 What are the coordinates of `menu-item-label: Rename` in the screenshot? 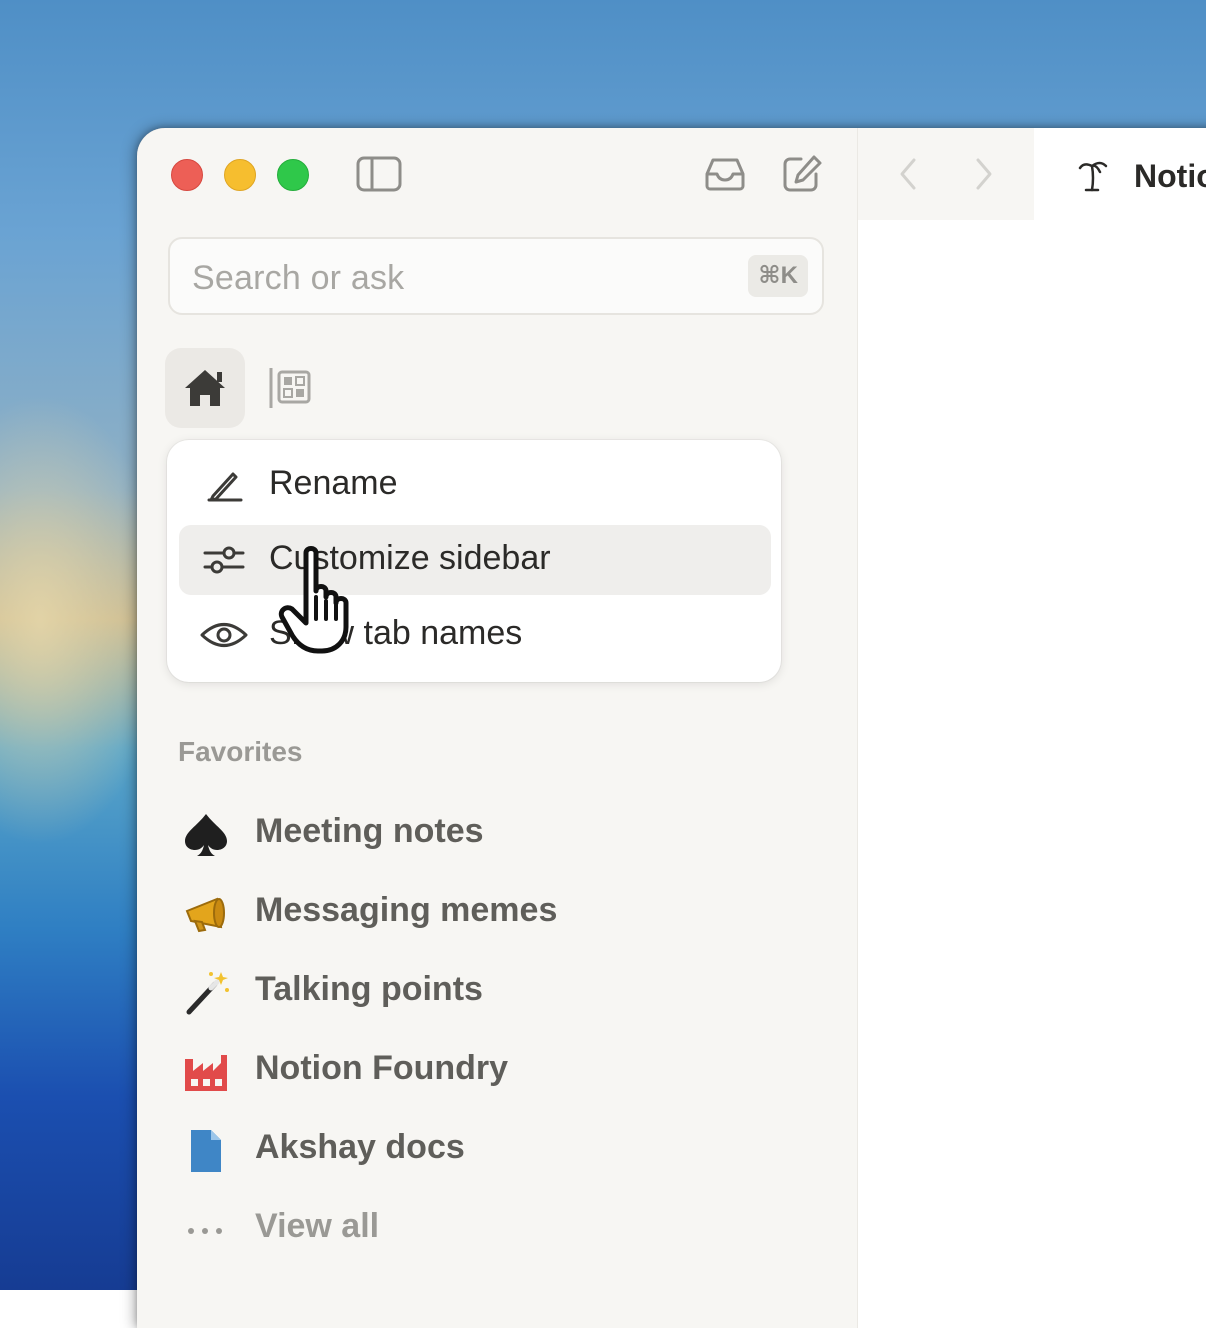 It's located at (333, 483).